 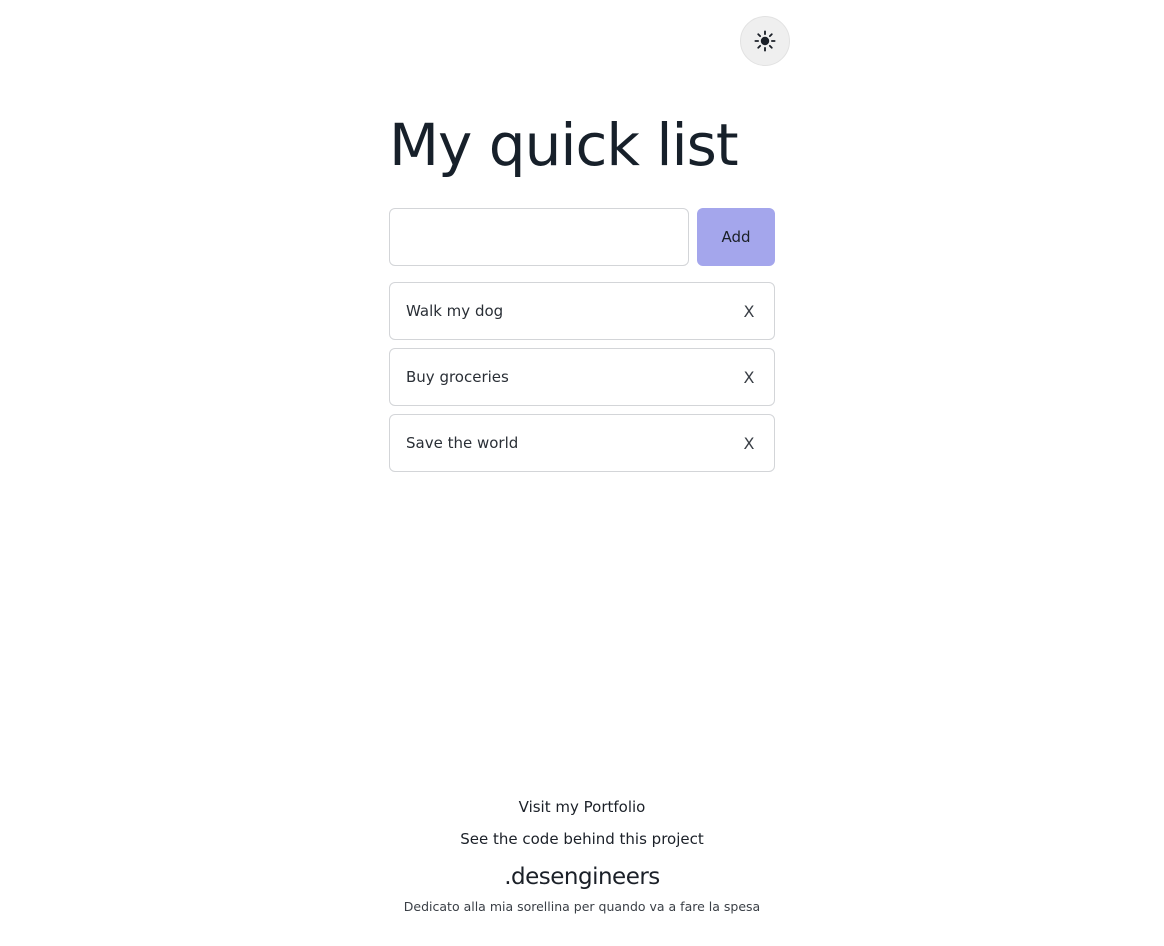 I want to click on task-text: Save the world, so click(x=462, y=443).